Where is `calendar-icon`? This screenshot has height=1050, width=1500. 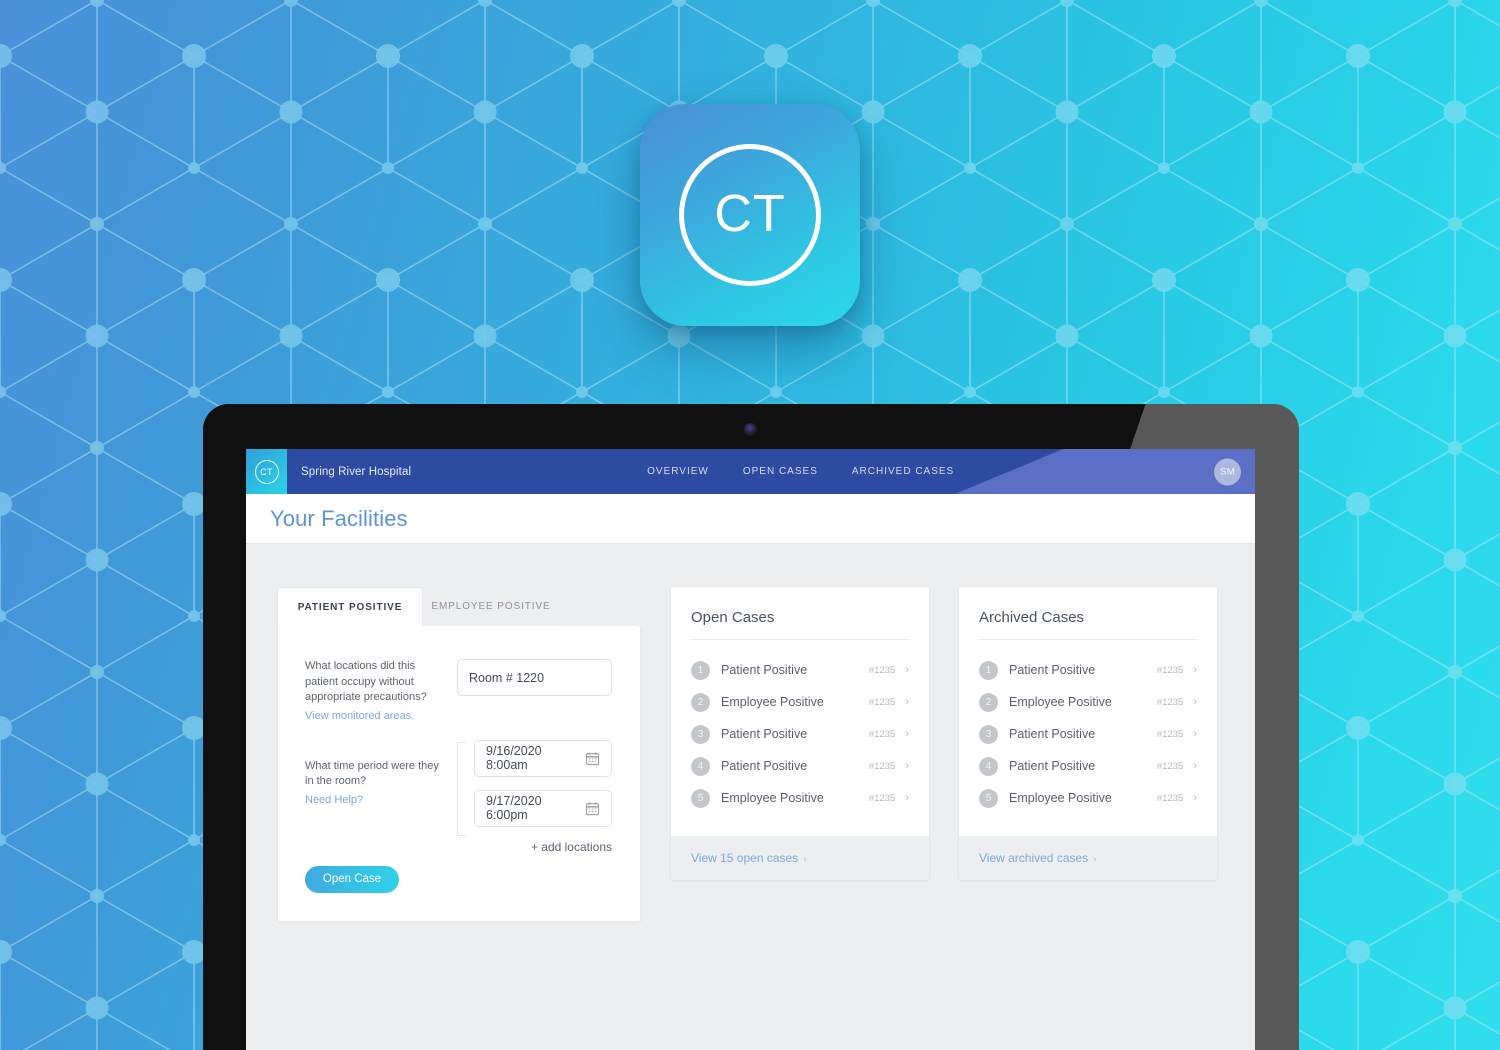 calendar-icon is located at coordinates (592, 758).